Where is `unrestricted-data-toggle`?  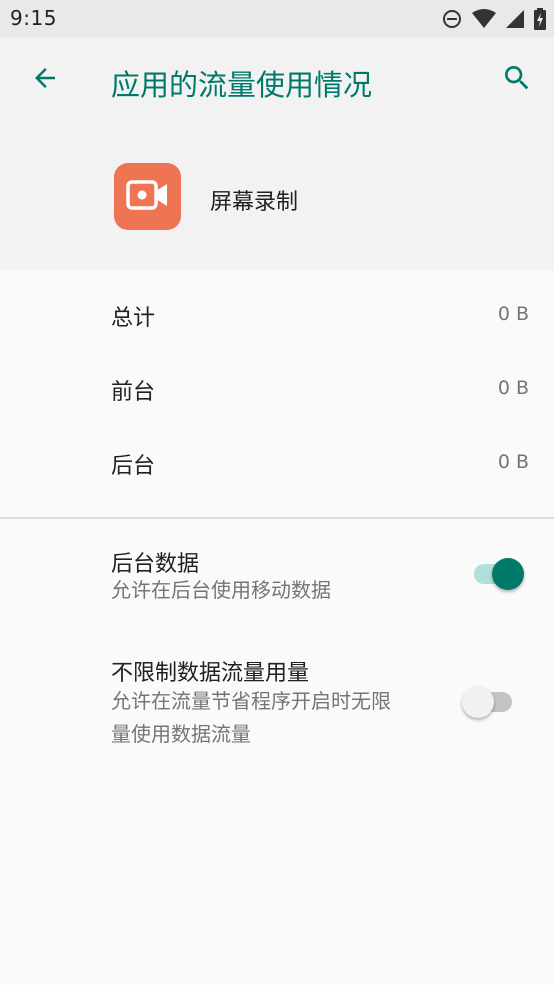 unrestricted-data-toggle is located at coordinates (488, 701).